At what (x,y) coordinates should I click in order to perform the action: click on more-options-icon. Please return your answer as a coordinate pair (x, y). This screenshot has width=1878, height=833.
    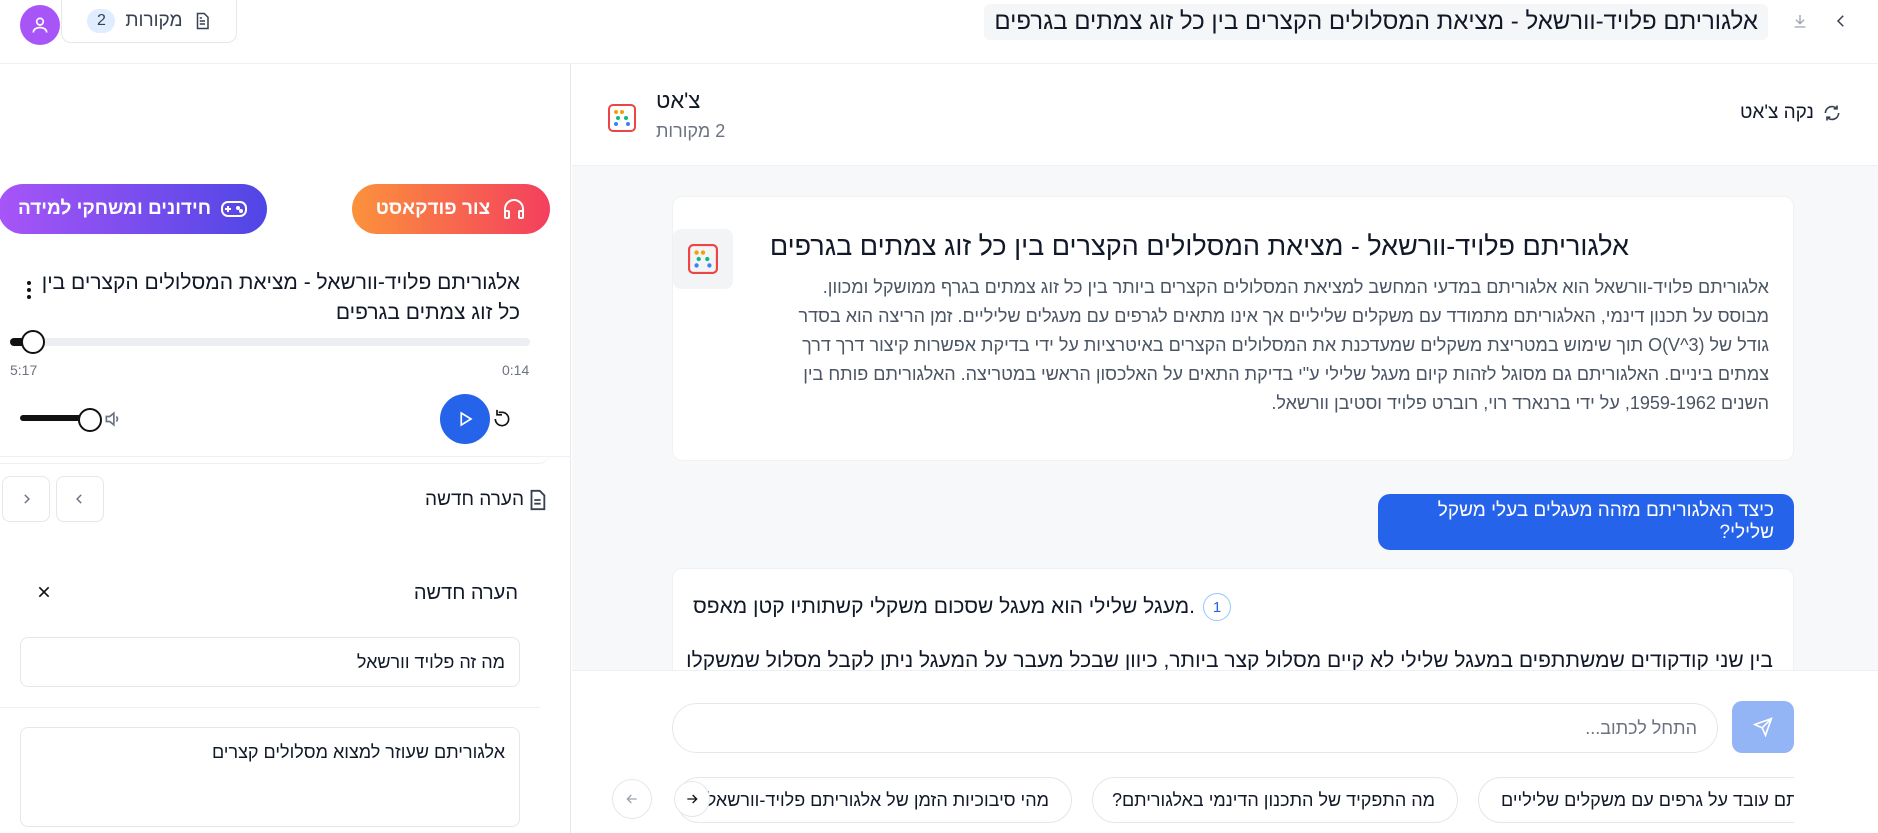
    Looking at the image, I should click on (29, 290).